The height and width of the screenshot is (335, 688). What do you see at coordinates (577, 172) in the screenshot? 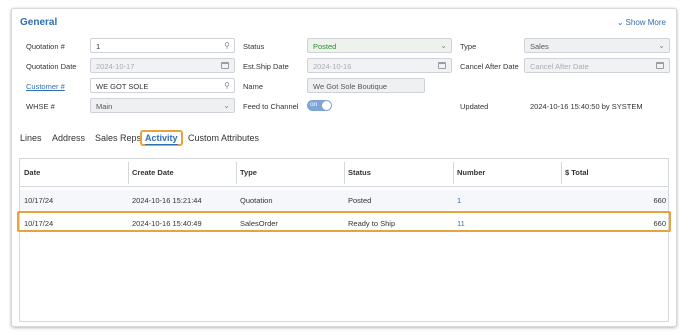
I see `column-header: $ Total` at bounding box center [577, 172].